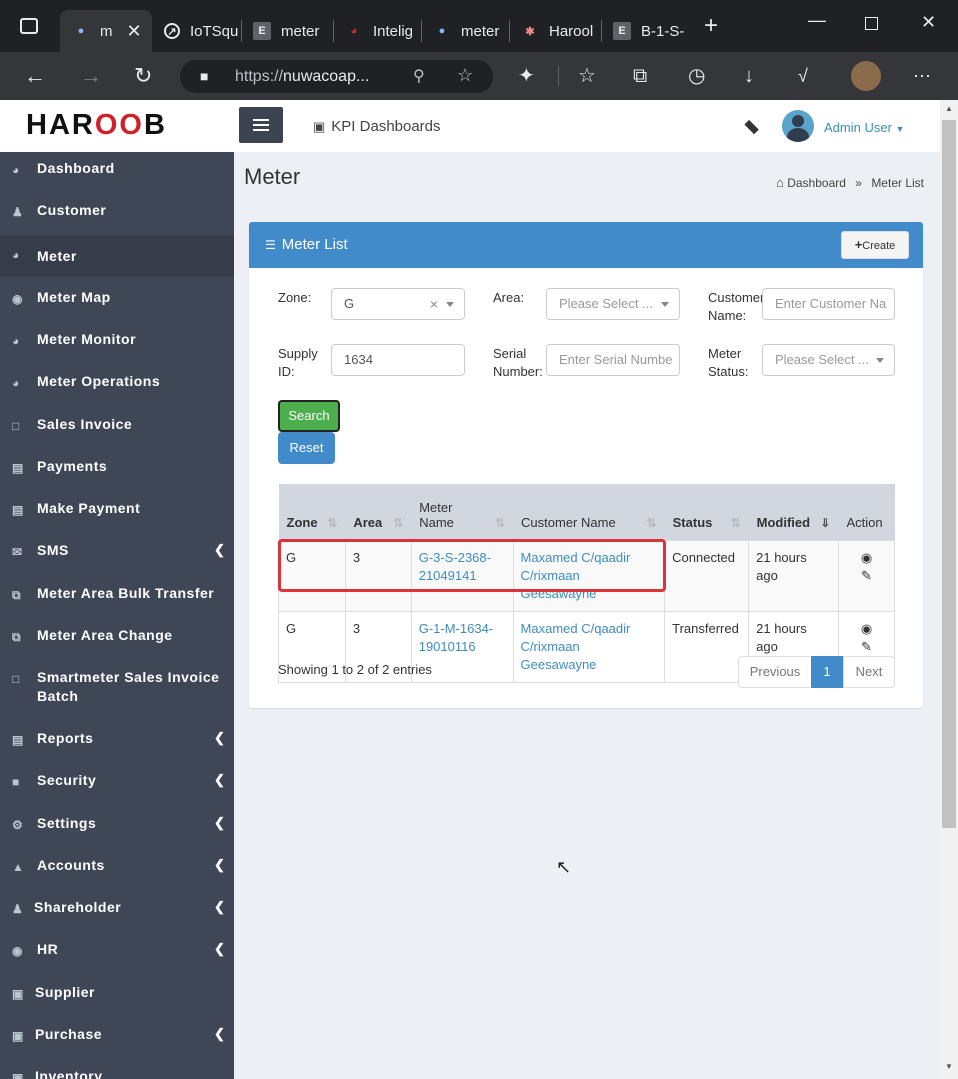  Describe the element at coordinates (220, 737) in the screenshot. I see `chevron-left-icon: ❮` at that location.